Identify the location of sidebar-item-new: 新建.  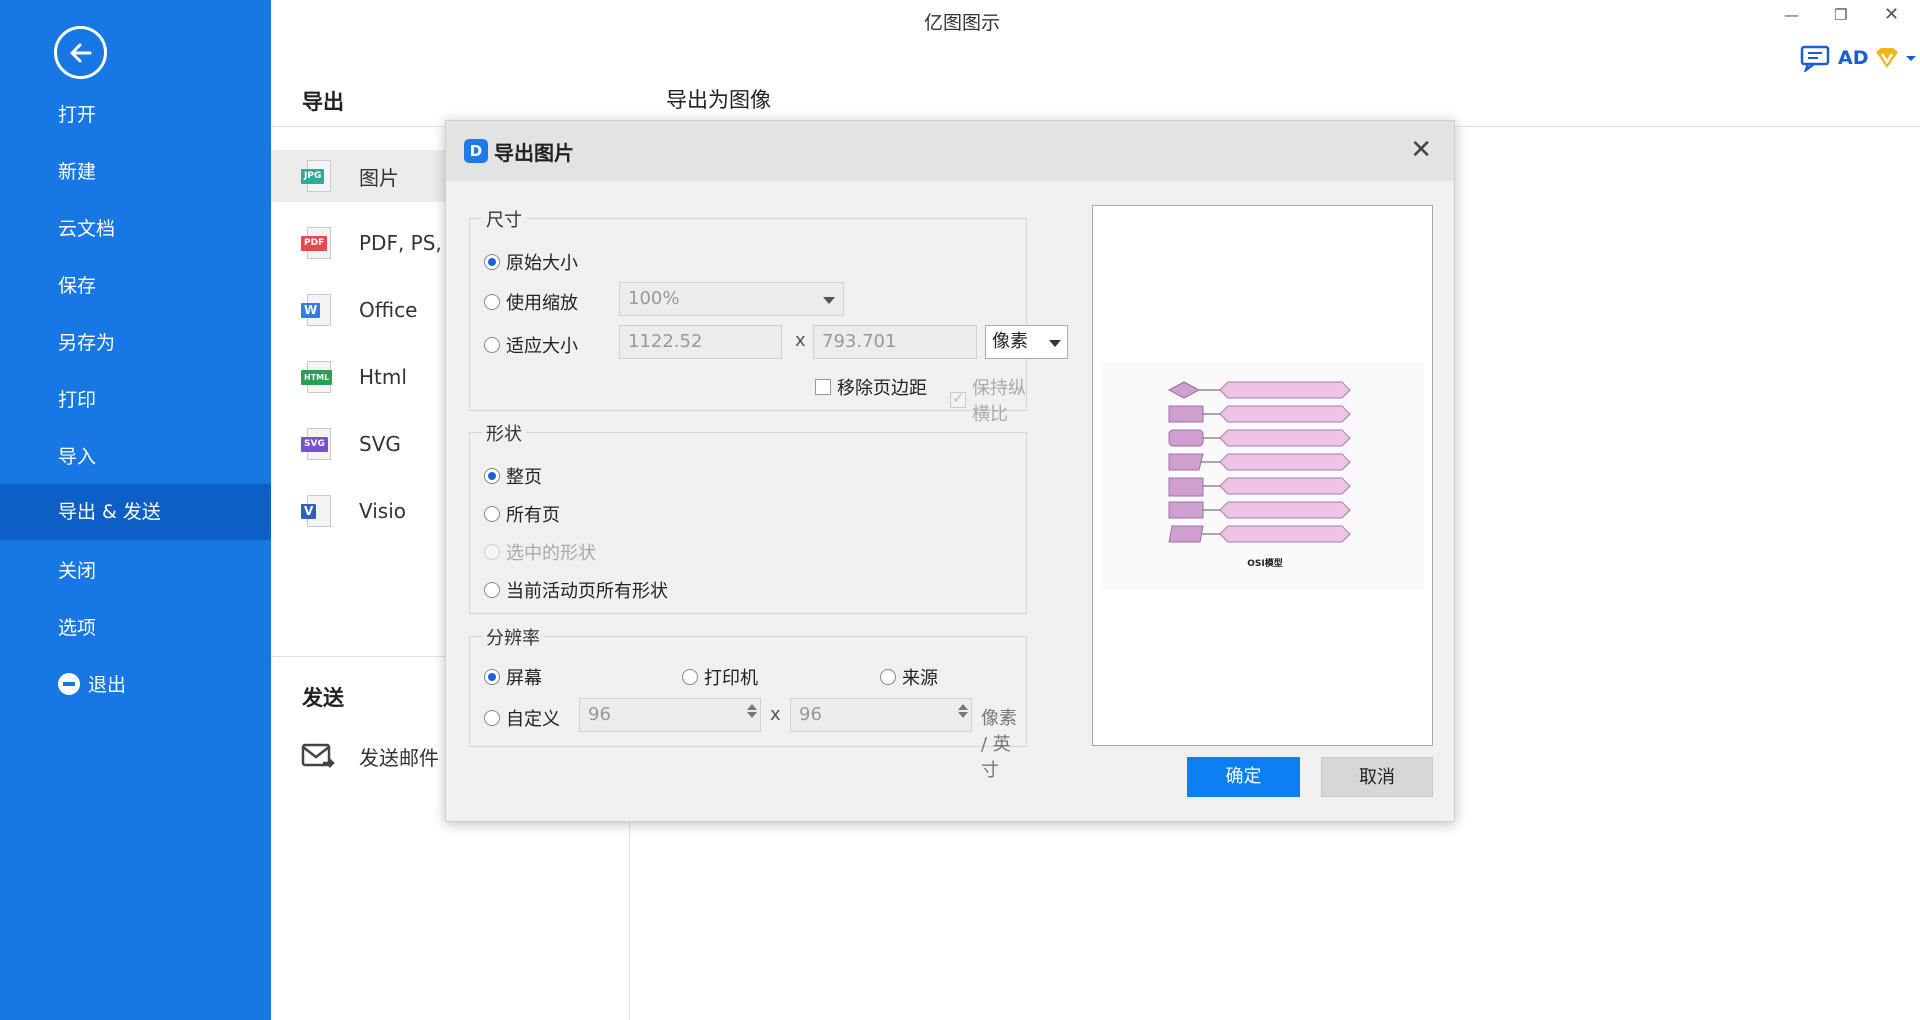
(135, 172).